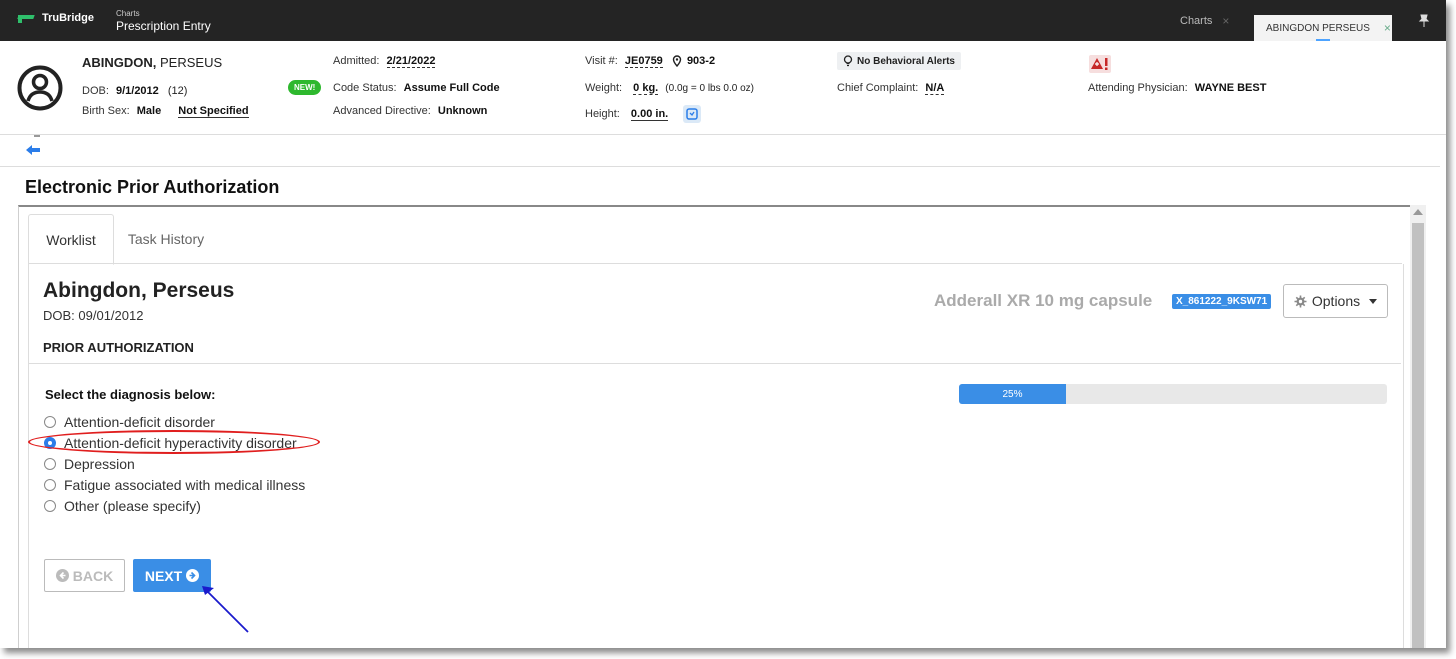 This screenshot has height=659, width=1456. Describe the element at coordinates (37, 136) in the screenshot. I see `divider` at that location.